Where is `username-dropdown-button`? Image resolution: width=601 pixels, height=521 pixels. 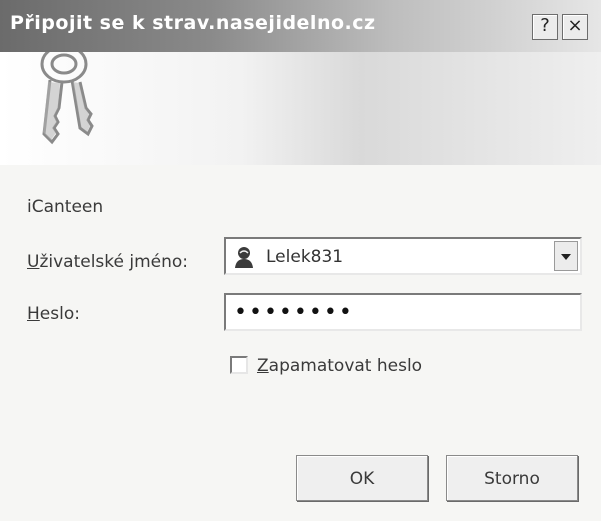 username-dropdown-button is located at coordinates (566, 256).